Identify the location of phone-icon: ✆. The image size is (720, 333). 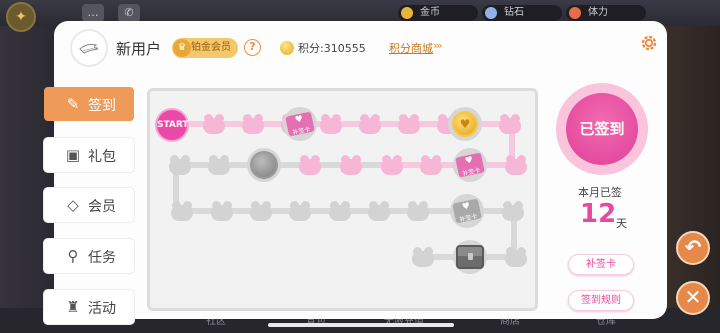
(129, 13).